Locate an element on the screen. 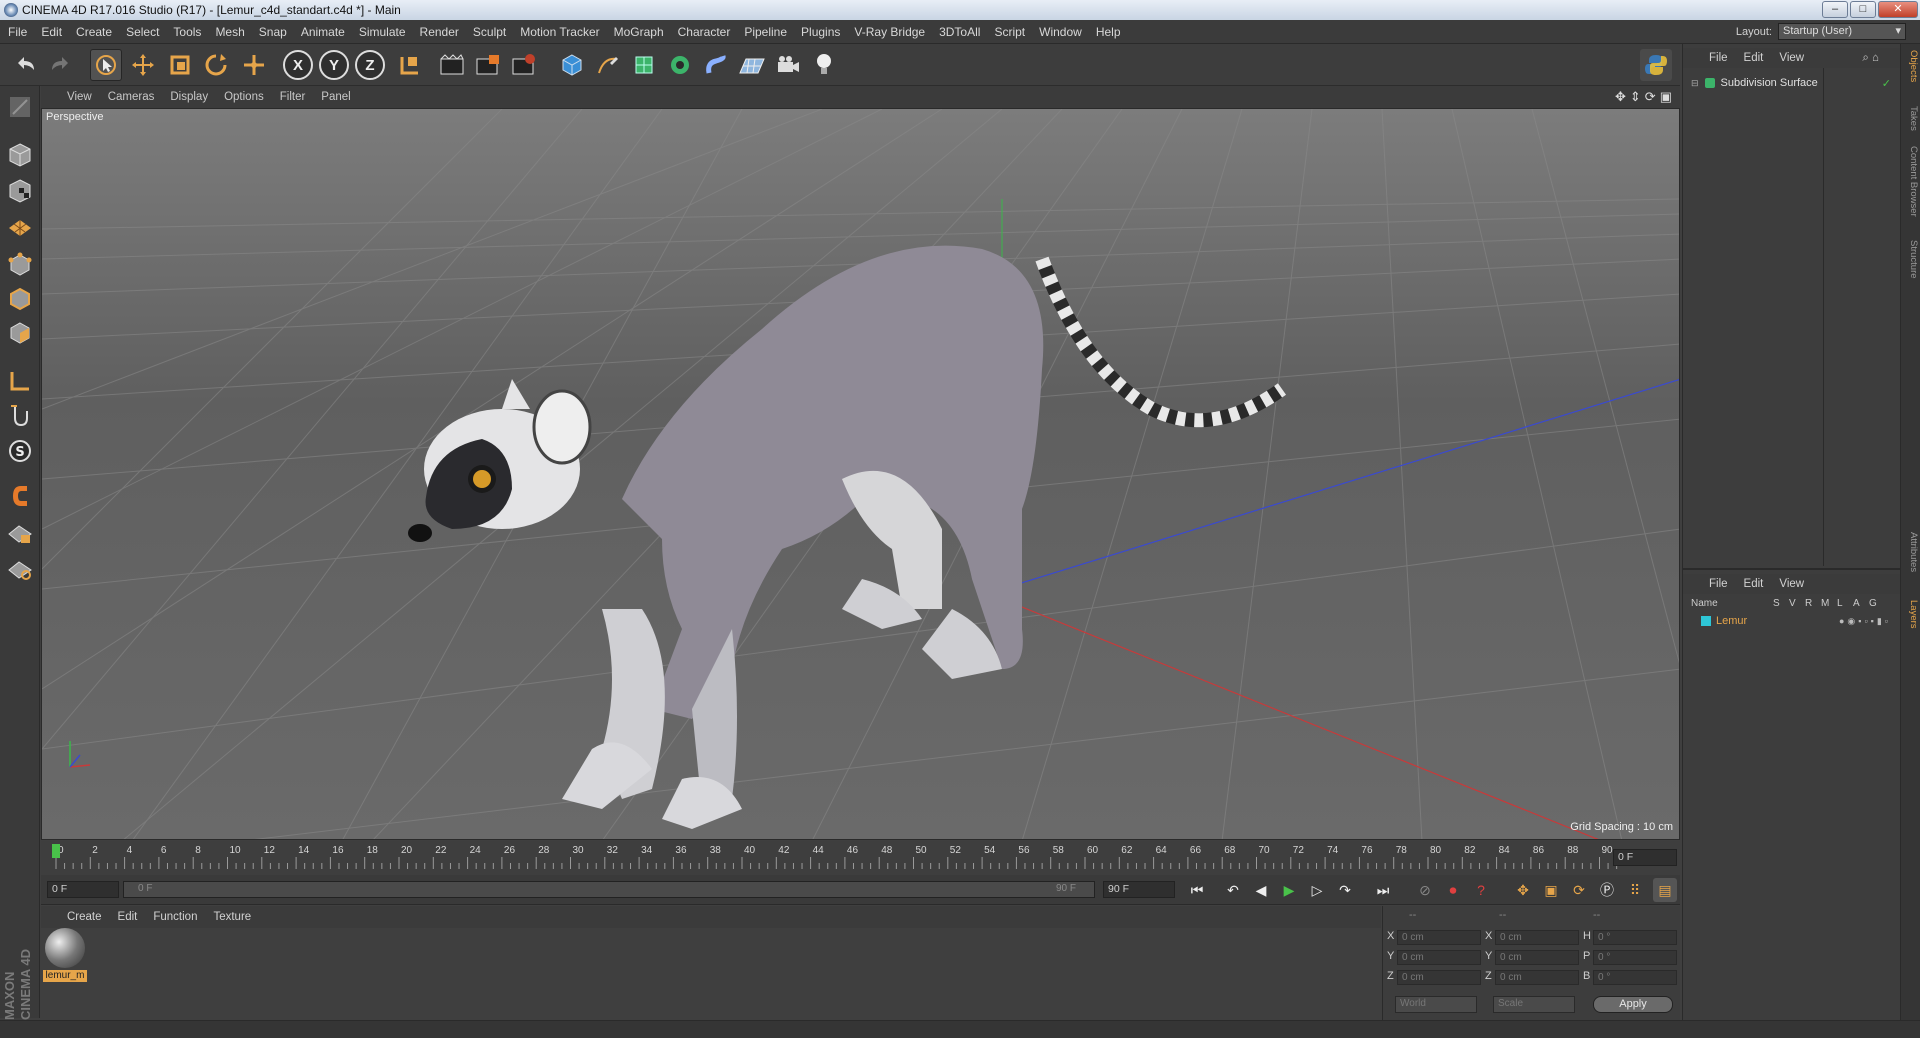 The width and height of the screenshot is (1920, 1038). record-keys-icon: ⊘ is located at coordinates (1425, 890).